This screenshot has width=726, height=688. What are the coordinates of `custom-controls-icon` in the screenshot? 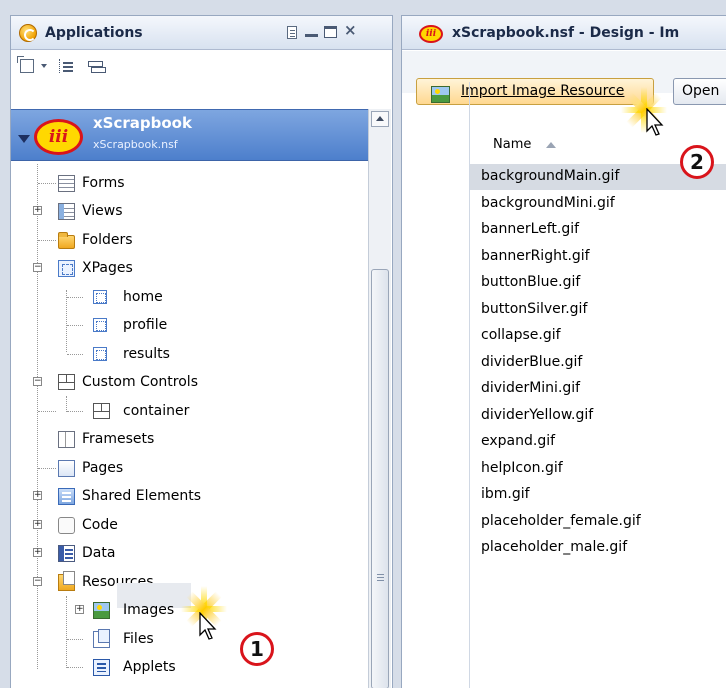 It's located at (66, 382).